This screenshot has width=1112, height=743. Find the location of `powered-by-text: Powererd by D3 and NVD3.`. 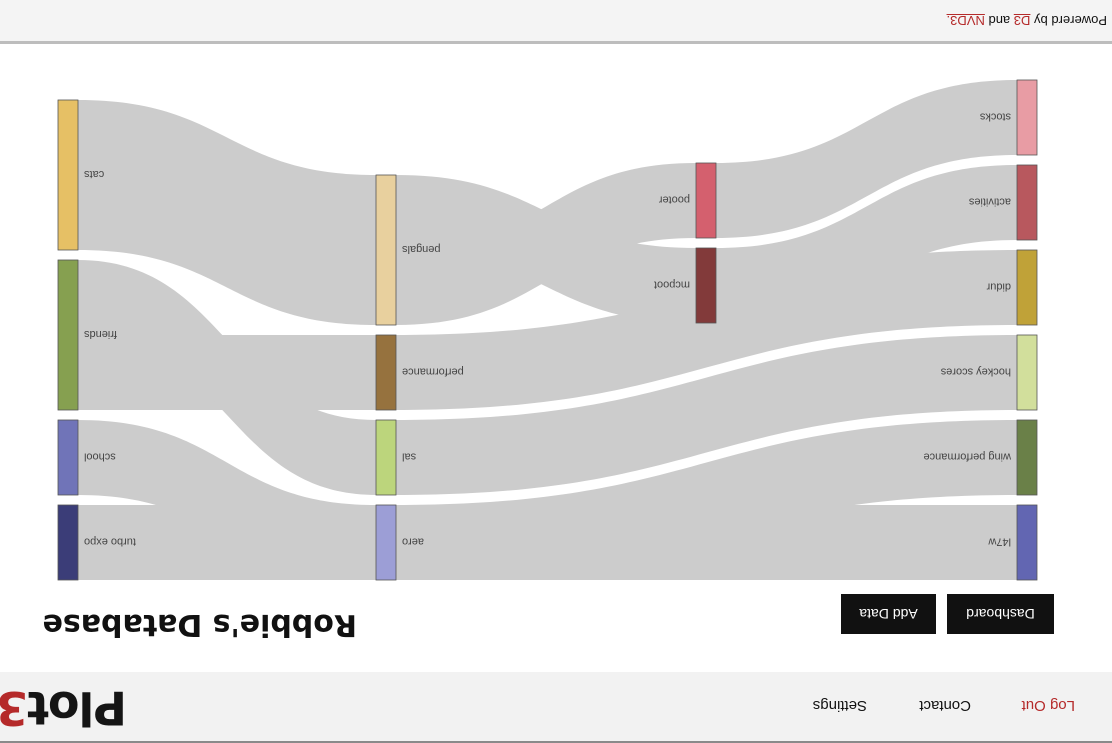

powered-by-text: Powererd by D3 and NVD3. is located at coordinates (1027, 20).